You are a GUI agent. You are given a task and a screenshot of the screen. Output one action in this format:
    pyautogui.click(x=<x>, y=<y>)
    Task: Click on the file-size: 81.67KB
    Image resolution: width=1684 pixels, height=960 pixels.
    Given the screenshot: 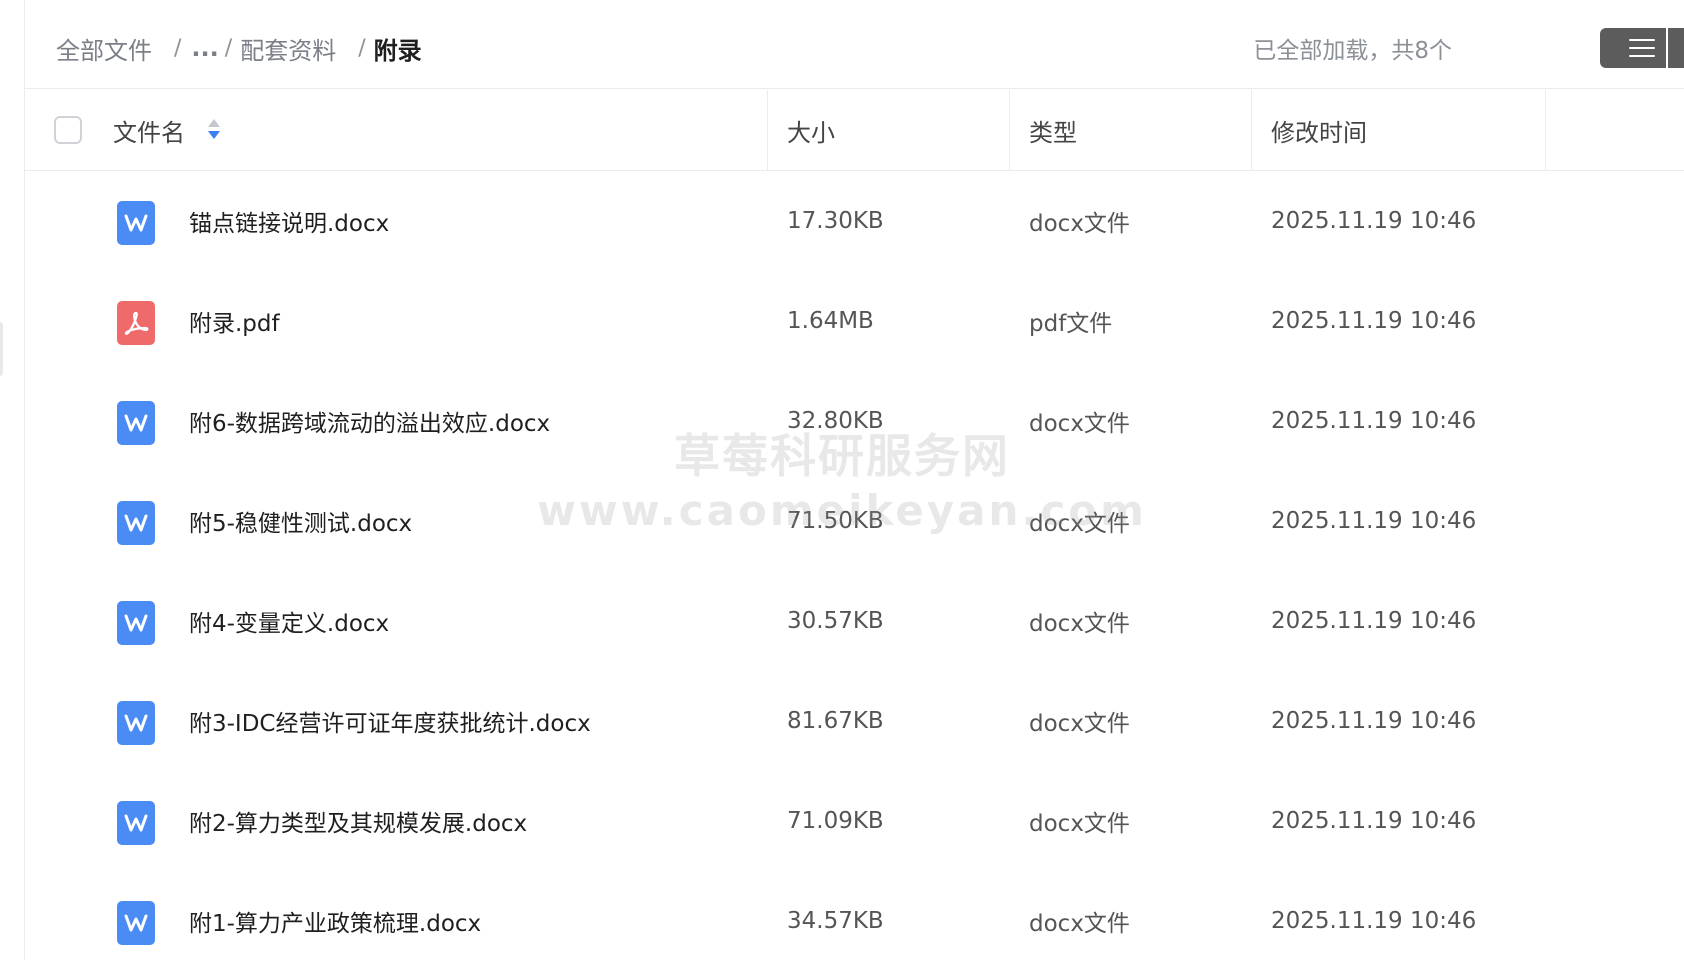 What is the action you would take?
    pyautogui.click(x=835, y=721)
    